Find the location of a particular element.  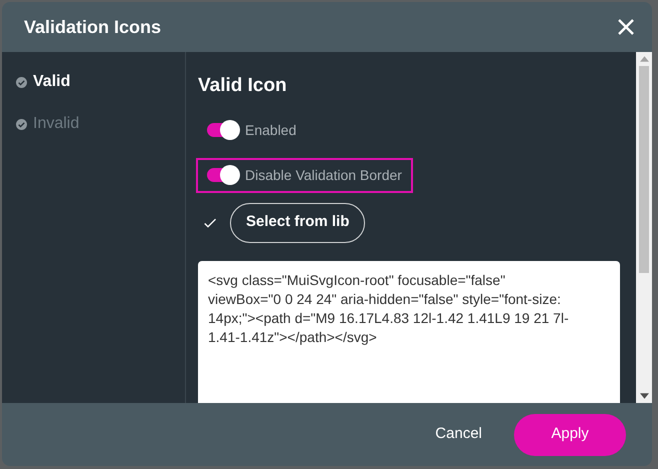

toggle-label: Disable Validation Border is located at coordinates (323, 175).